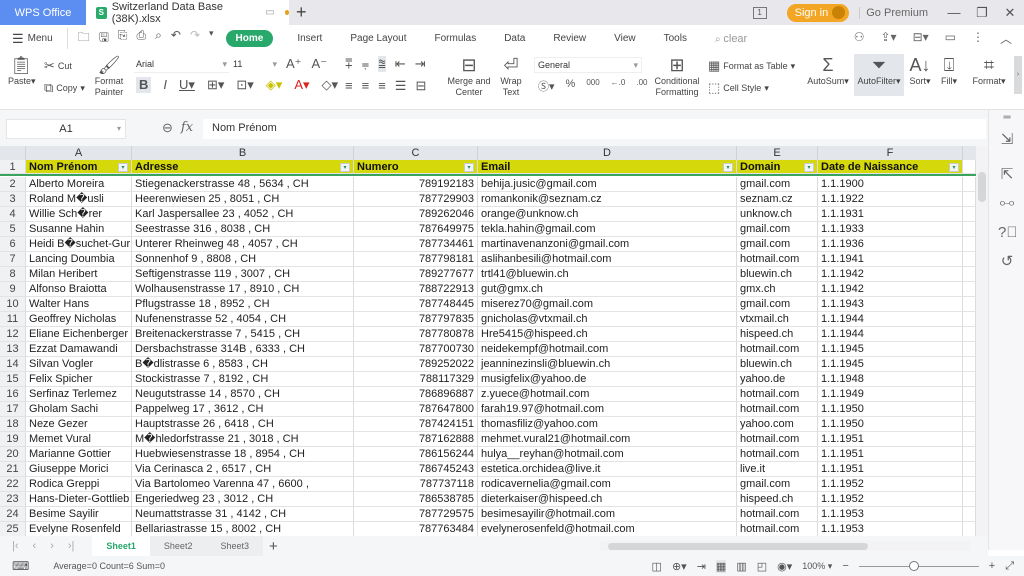 This screenshot has height=576, width=1024. I want to click on currency-icon: Ⓢ▾, so click(546, 86).